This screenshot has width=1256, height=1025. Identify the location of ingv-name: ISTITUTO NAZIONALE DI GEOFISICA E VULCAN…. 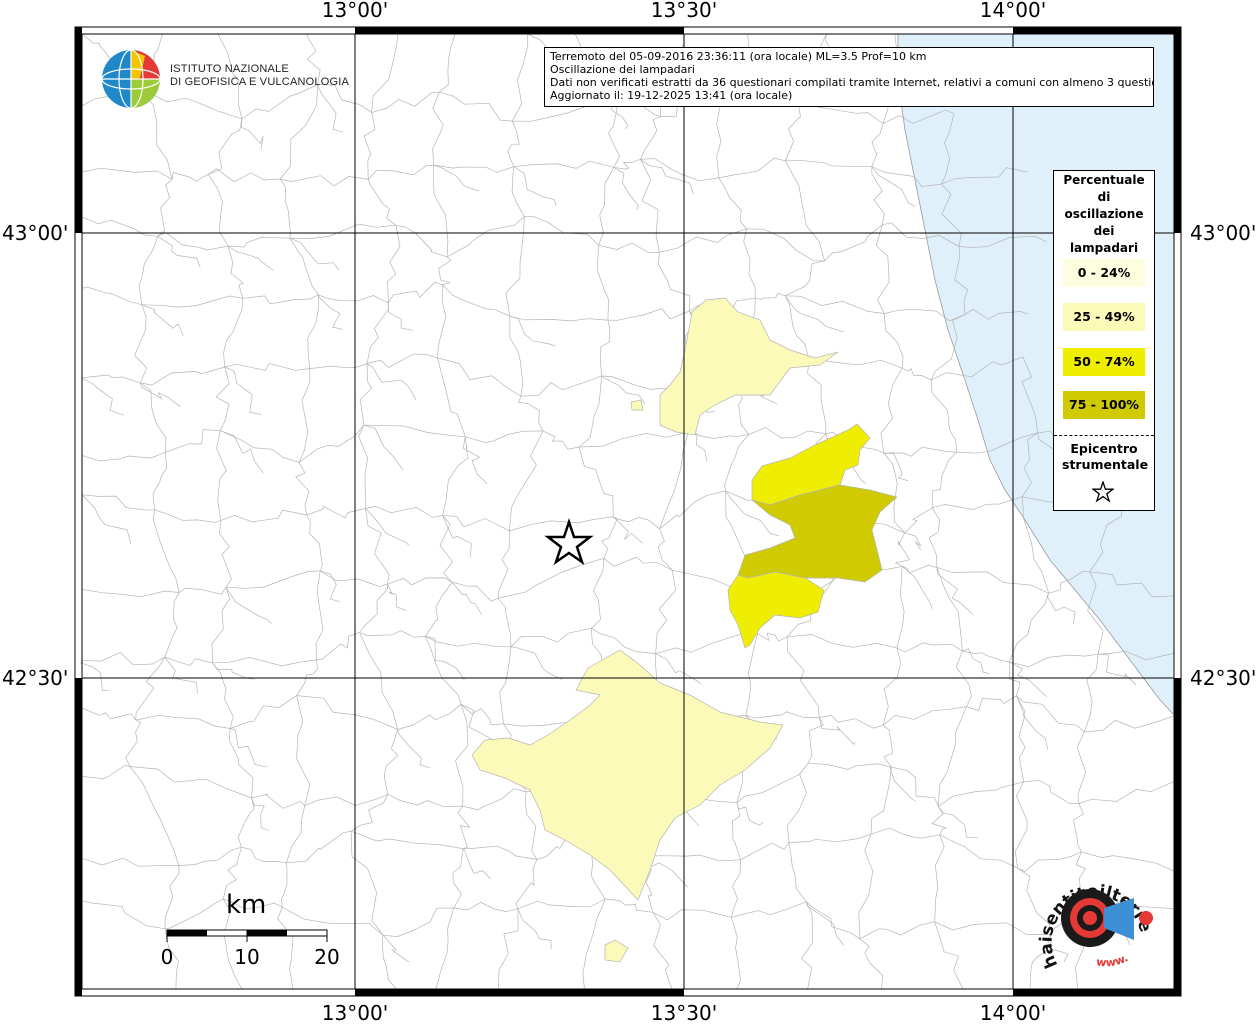
(259, 76).